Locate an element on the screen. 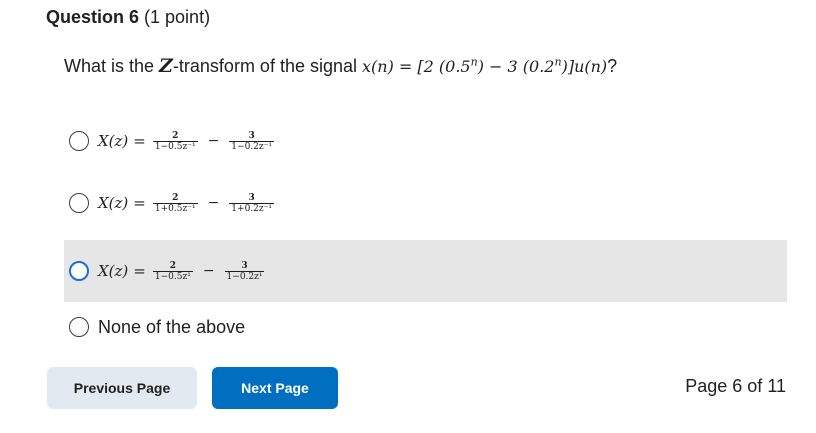 This screenshot has height=433, width=816. option-equation: X(z) = 2 1−0.5z⁻¹ − 3 1−0.2z⁻¹ is located at coordinates (187, 141).